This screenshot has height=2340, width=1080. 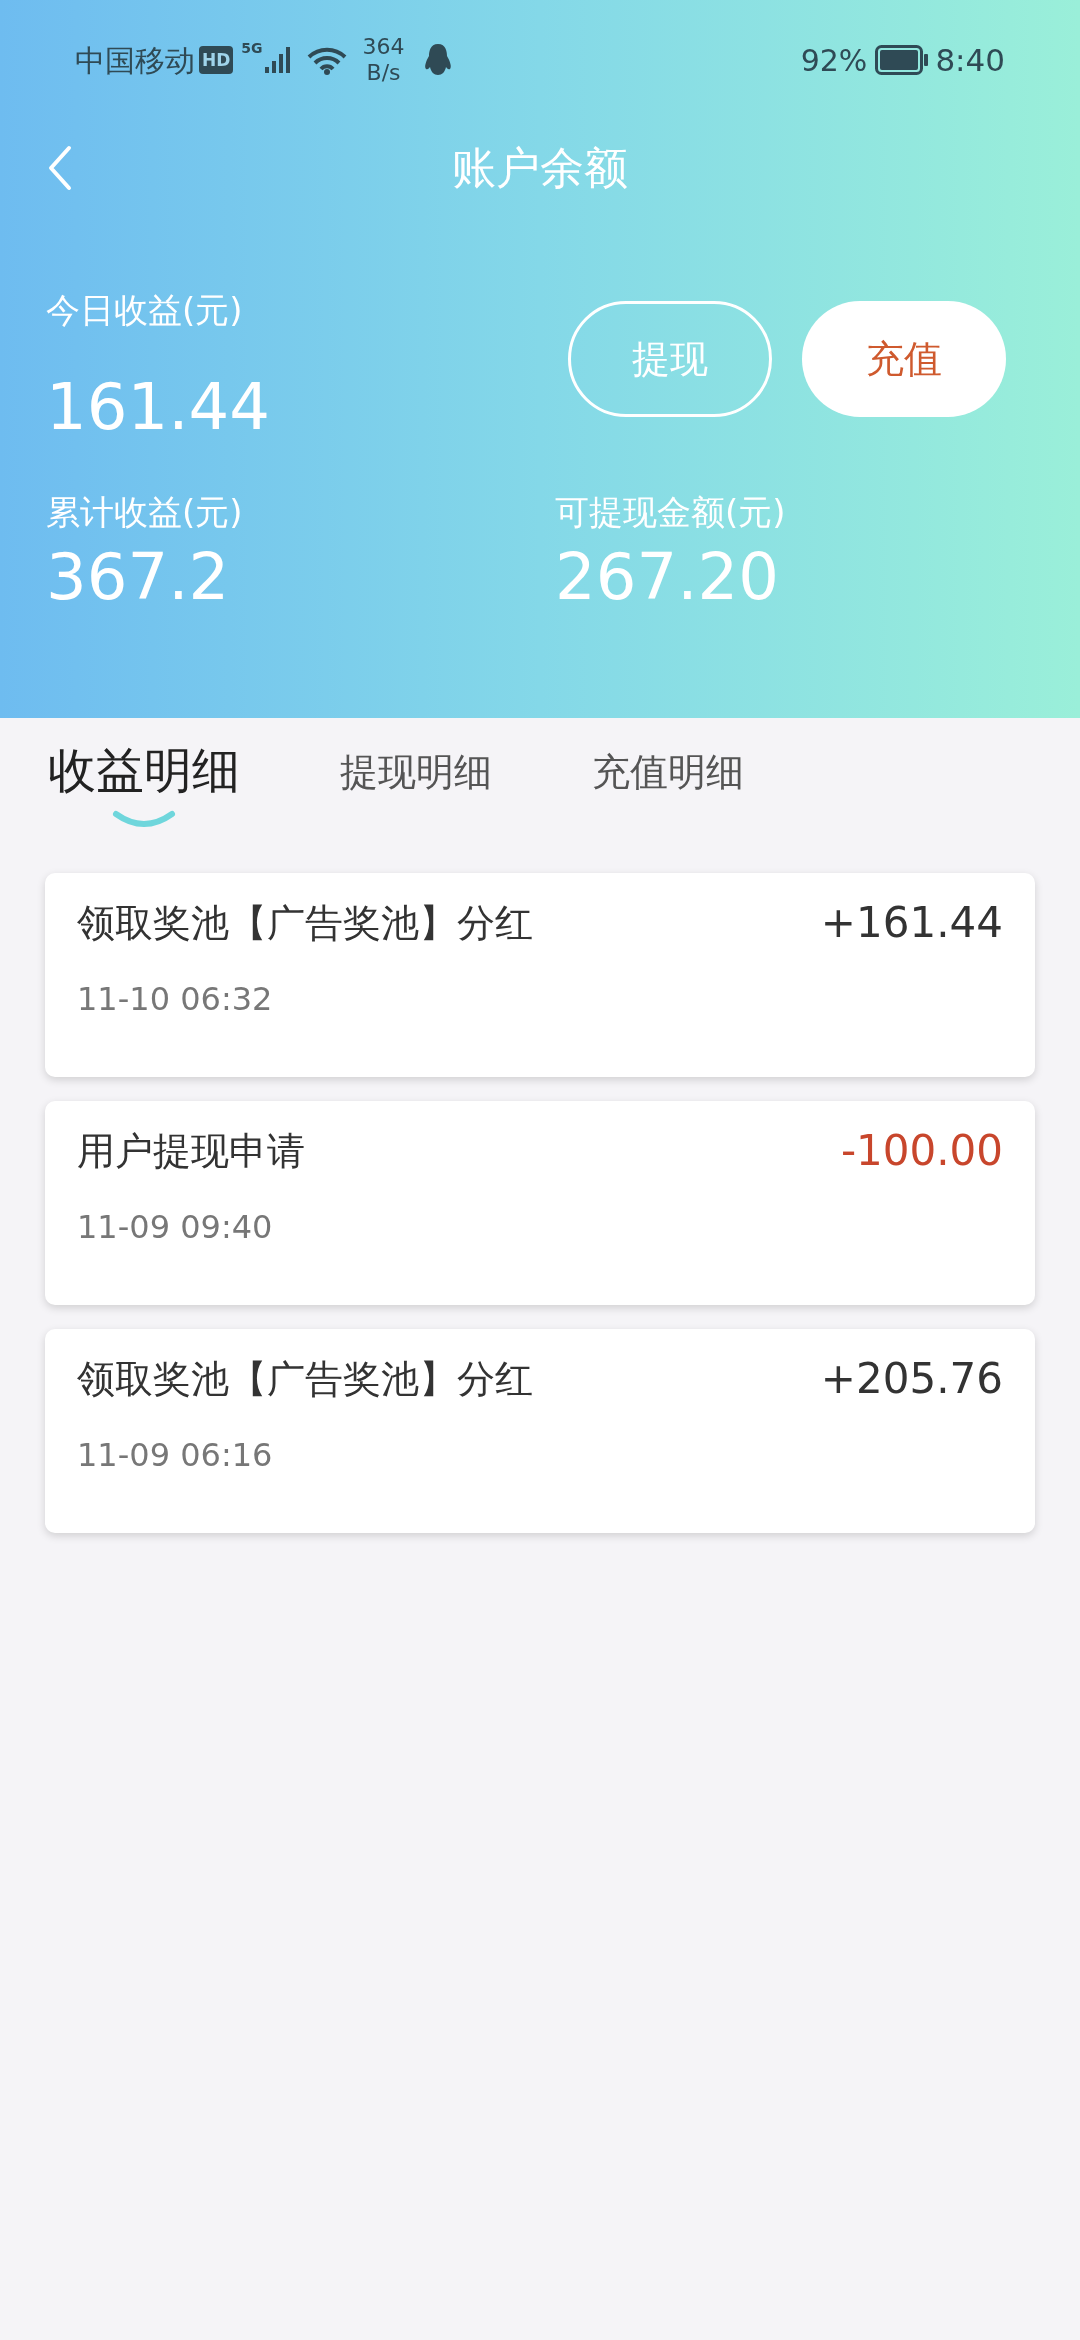 What do you see at coordinates (175, 1227) in the screenshot?
I see `record-time: 11-09 09:40` at bounding box center [175, 1227].